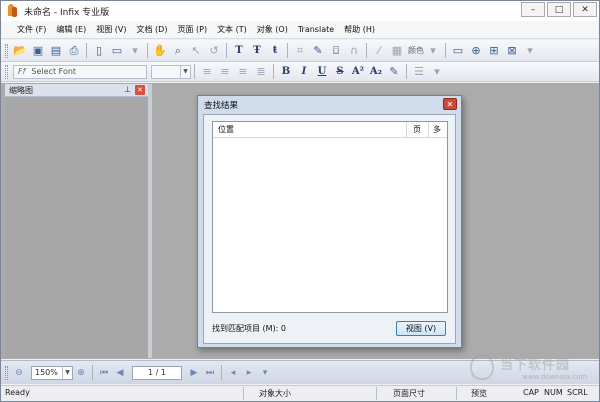 This screenshot has width=600, height=402. Describe the element at coordinates (476, 51) in the screenshot. I see `add-page-icon: ⊕` at that location.